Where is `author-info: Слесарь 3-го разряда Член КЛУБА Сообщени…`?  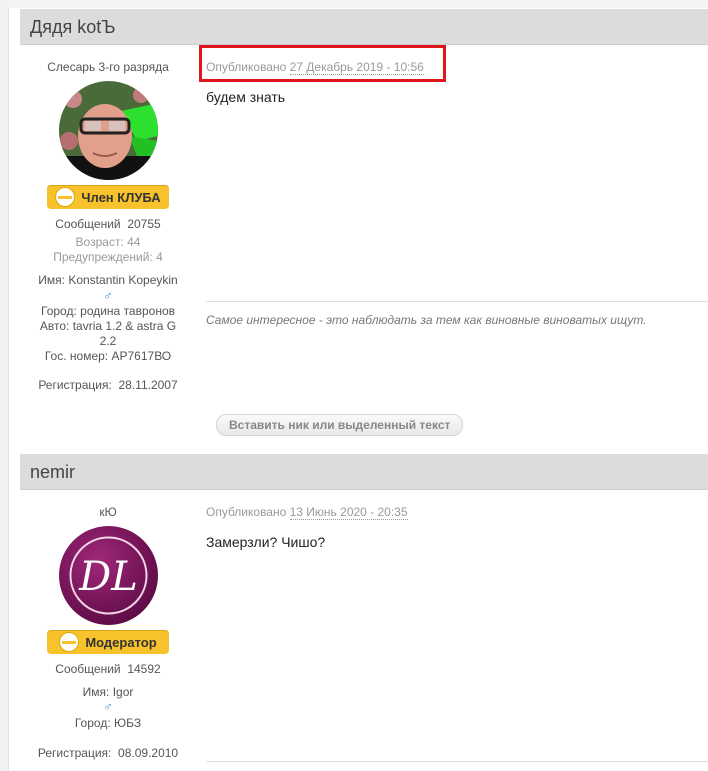 author-info: Слесарь 3-го разряда Член КЛУБА Сообщени… is located at coordinates (108, 229).